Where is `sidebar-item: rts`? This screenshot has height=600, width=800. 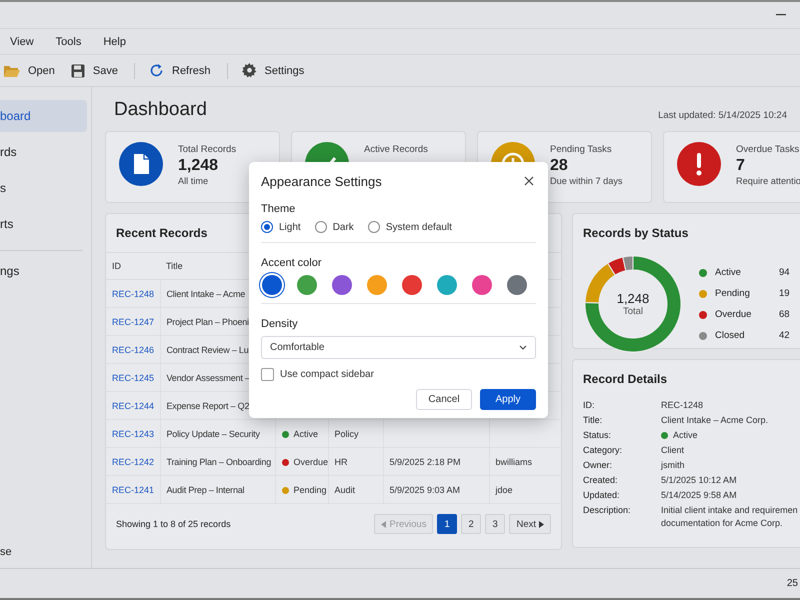
sidebar-item: rts is located at coordinates (43, 224).